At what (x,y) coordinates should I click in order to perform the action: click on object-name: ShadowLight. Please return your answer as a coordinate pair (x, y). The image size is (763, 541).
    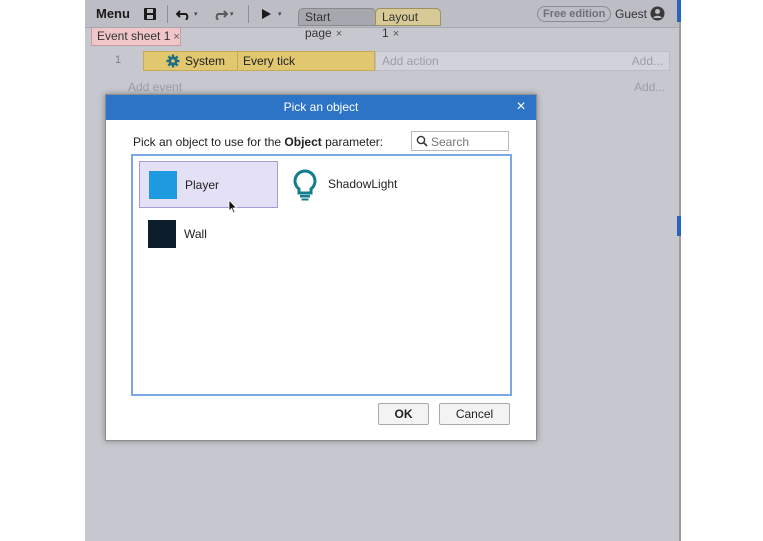
    Looking at the image, I should click on (363, 184).